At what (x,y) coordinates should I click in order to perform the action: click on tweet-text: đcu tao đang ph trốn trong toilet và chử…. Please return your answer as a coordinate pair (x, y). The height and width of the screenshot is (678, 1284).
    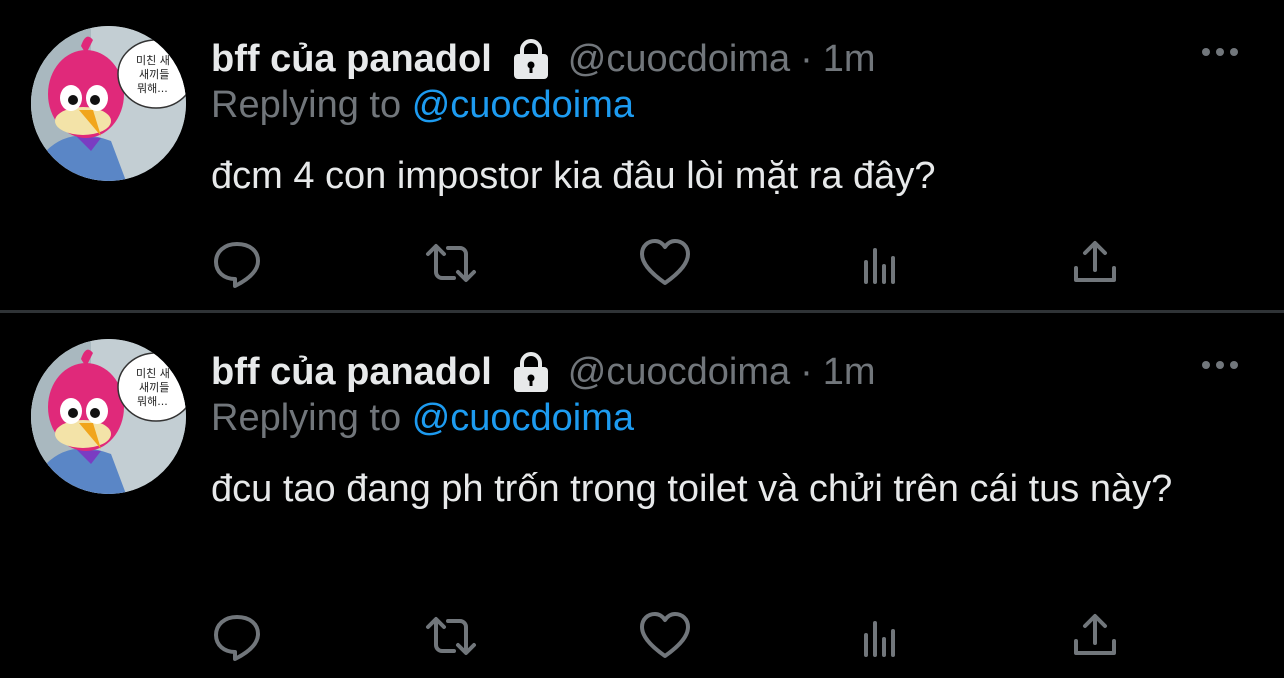
    Looking at the image, I should click on (692, 489).